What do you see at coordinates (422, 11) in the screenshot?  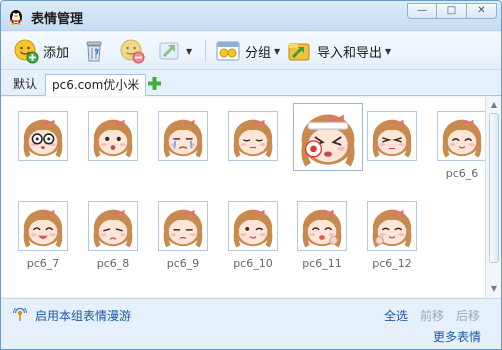 I see `minimize-button: —` at bounding box center [422, 11].